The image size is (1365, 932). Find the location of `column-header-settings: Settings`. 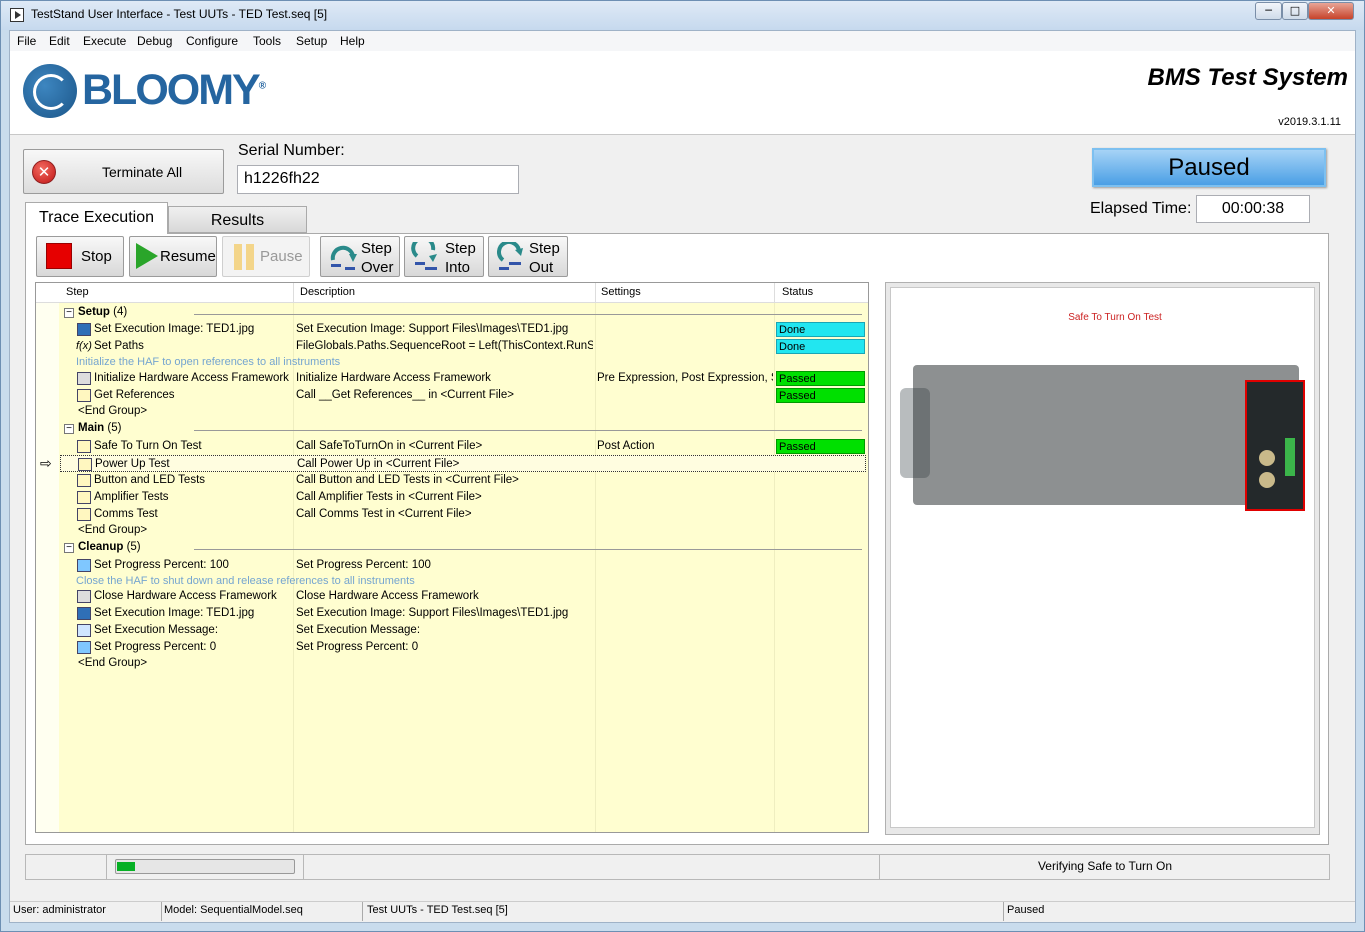

column-header-settings: Settings is located at coordinates (621, 292).